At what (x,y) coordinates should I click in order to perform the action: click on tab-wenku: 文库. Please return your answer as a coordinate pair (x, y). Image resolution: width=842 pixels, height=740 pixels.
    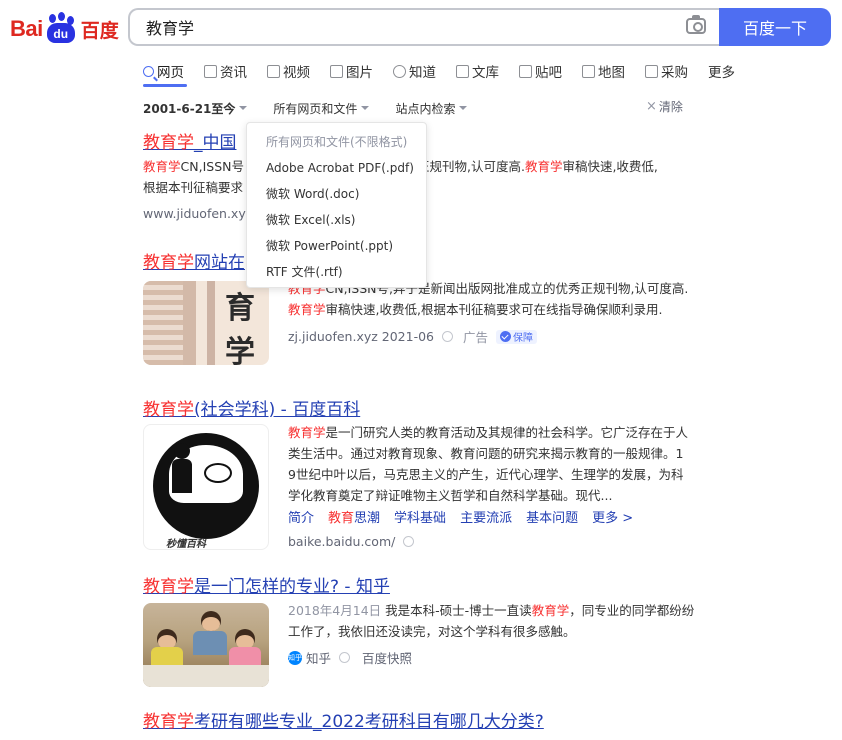
    Looking at the image, I should click on (477, 71).